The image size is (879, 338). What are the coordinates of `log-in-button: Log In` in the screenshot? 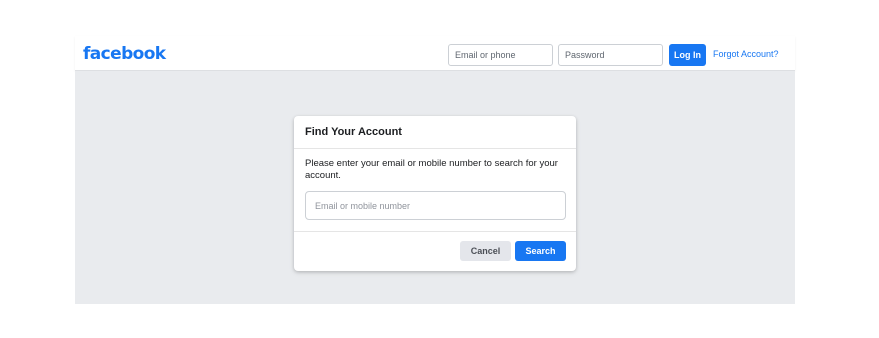 It's located at (687, 55).